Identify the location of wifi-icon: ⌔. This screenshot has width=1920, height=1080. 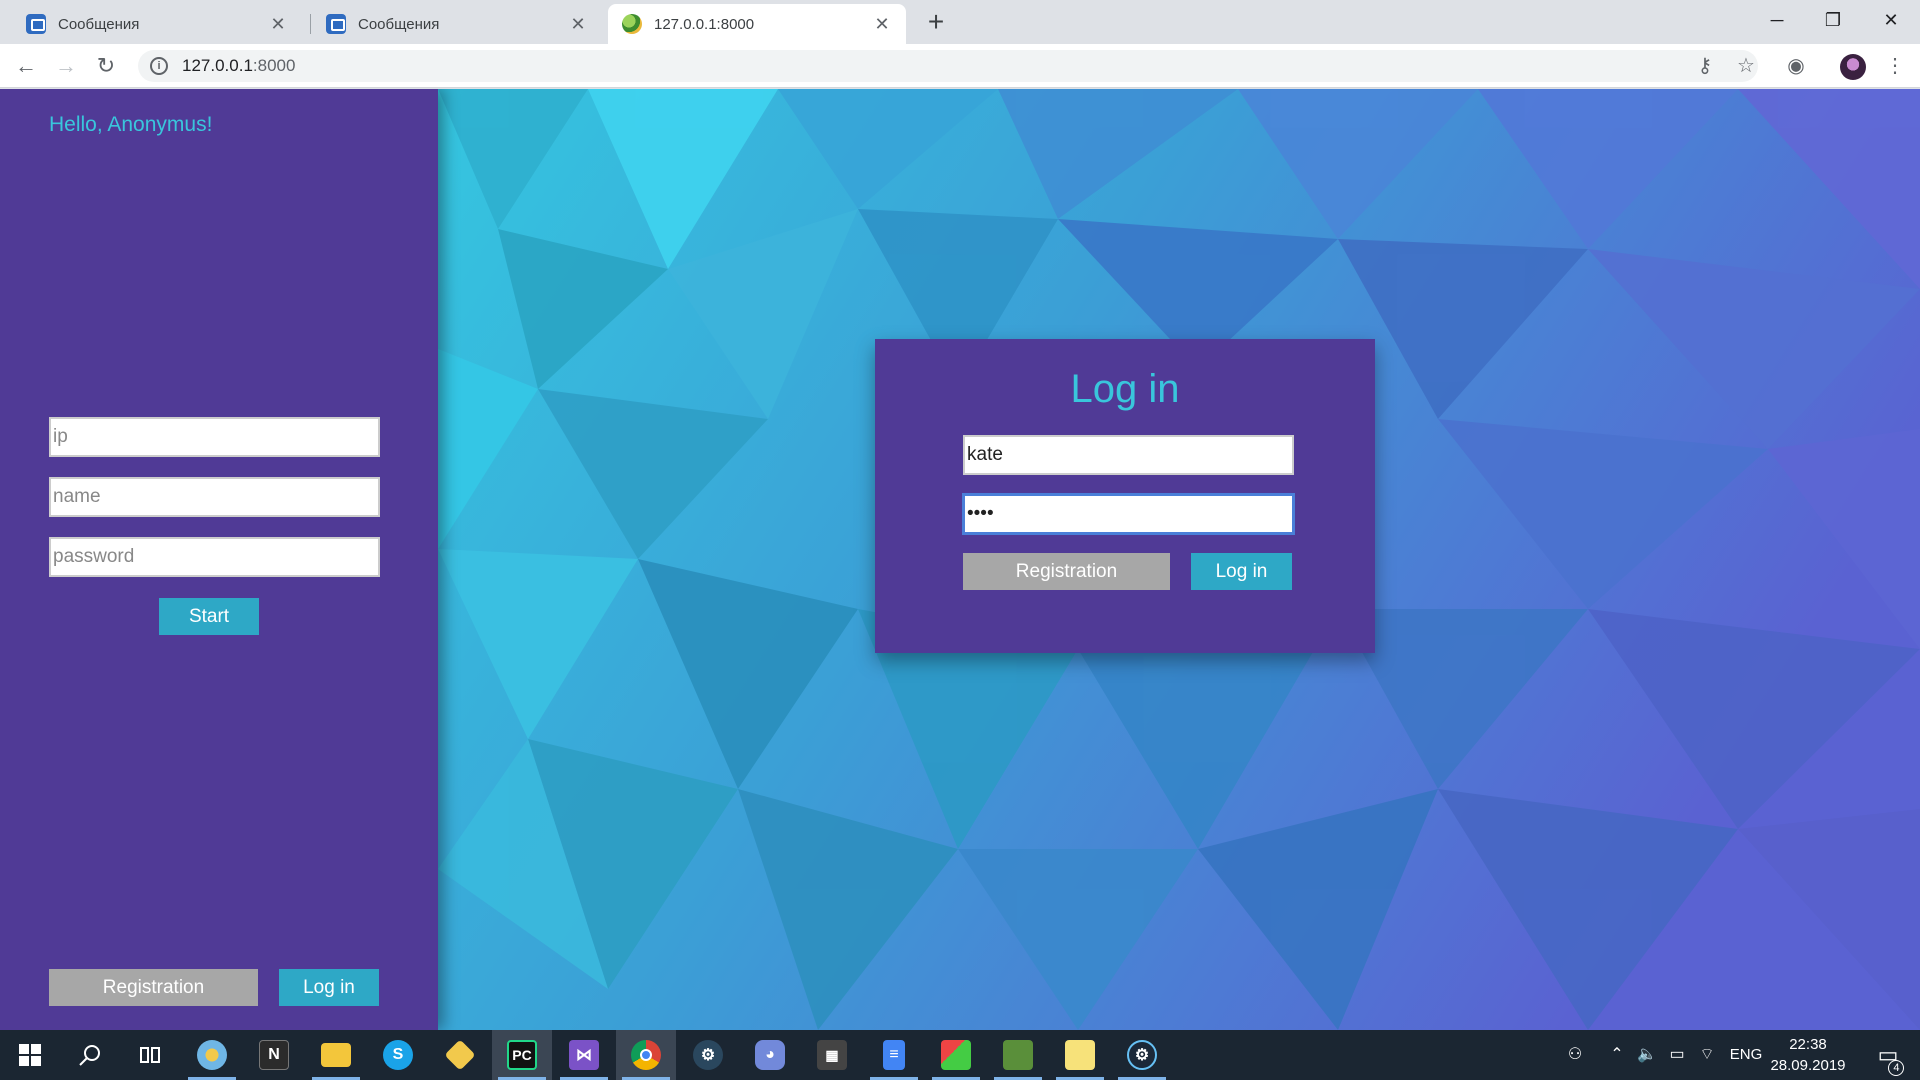
(1707, 1055).